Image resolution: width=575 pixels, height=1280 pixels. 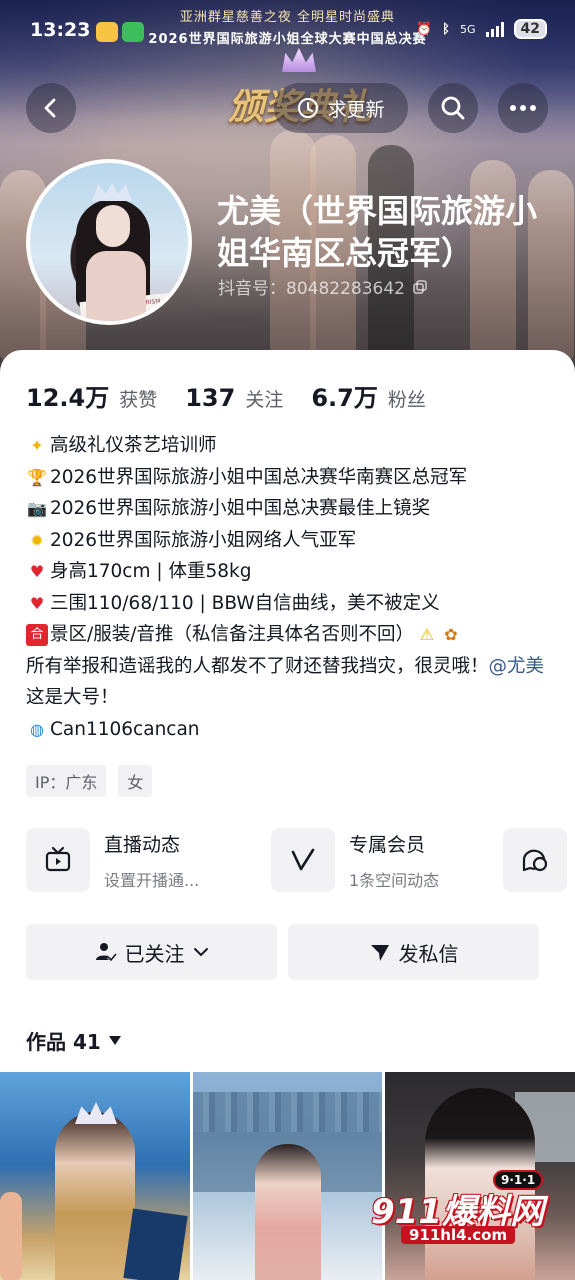 What do you see at coordinates (200, 952) in the screenshot?
I see `chevron-down-icon` at bounding box center [200, 952].